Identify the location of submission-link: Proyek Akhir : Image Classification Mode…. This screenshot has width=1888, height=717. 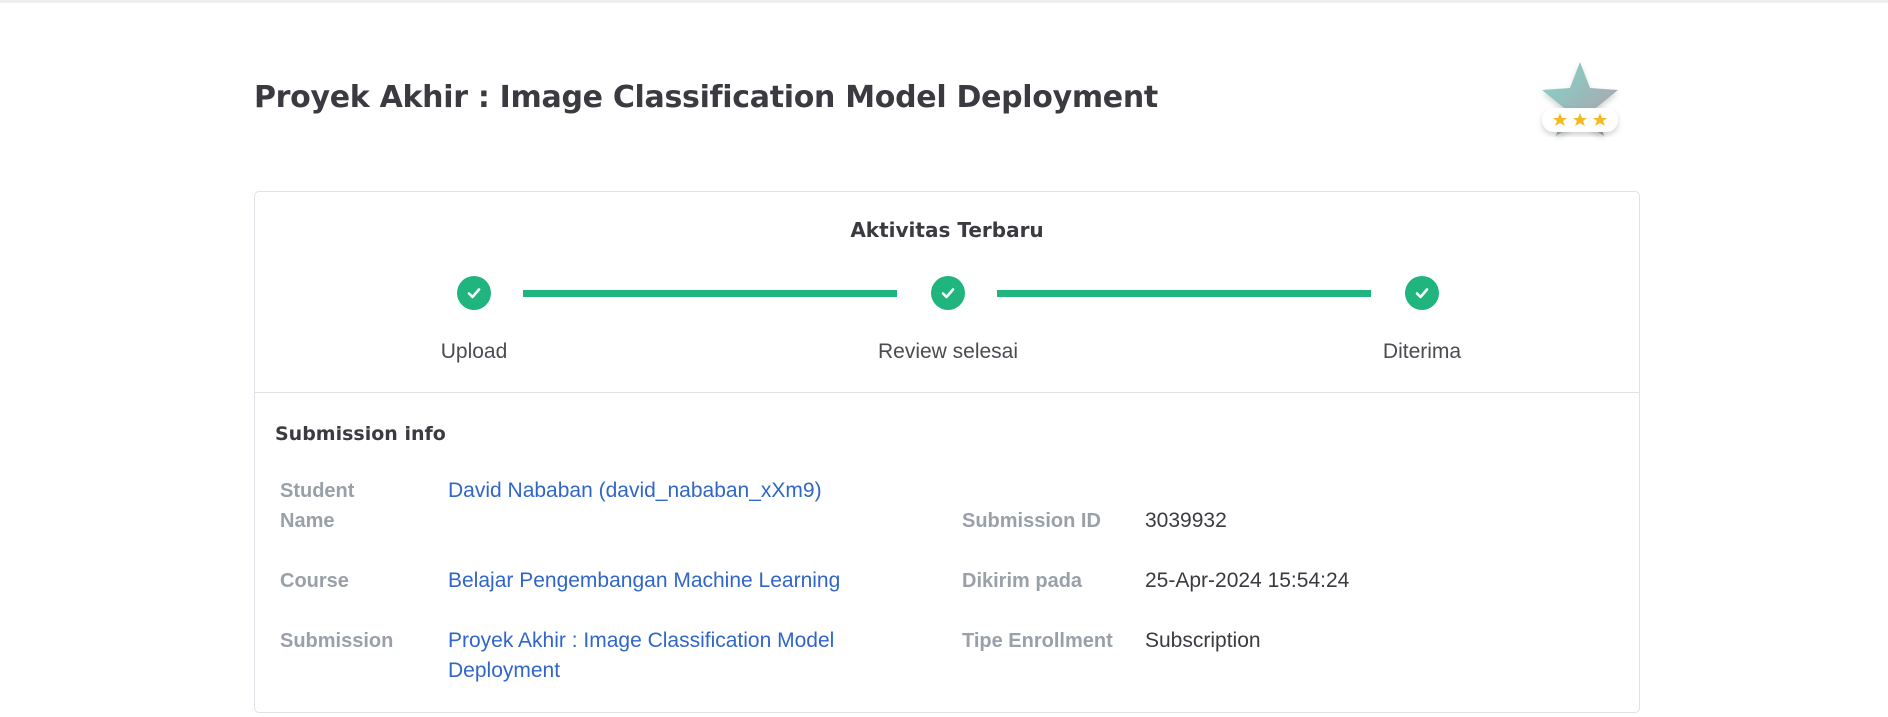
(658, 656).